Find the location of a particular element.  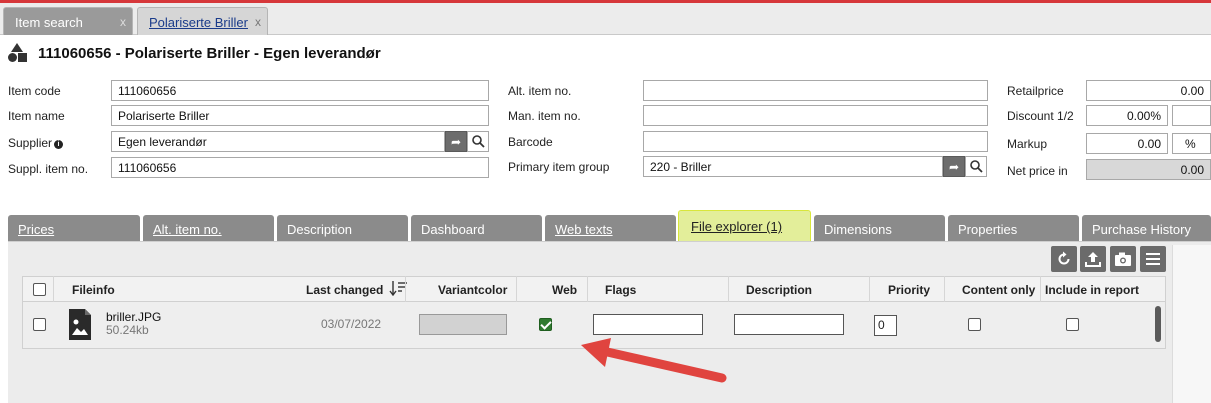

tab-dashboard: Dashboard is located at coordinates (476, 228).